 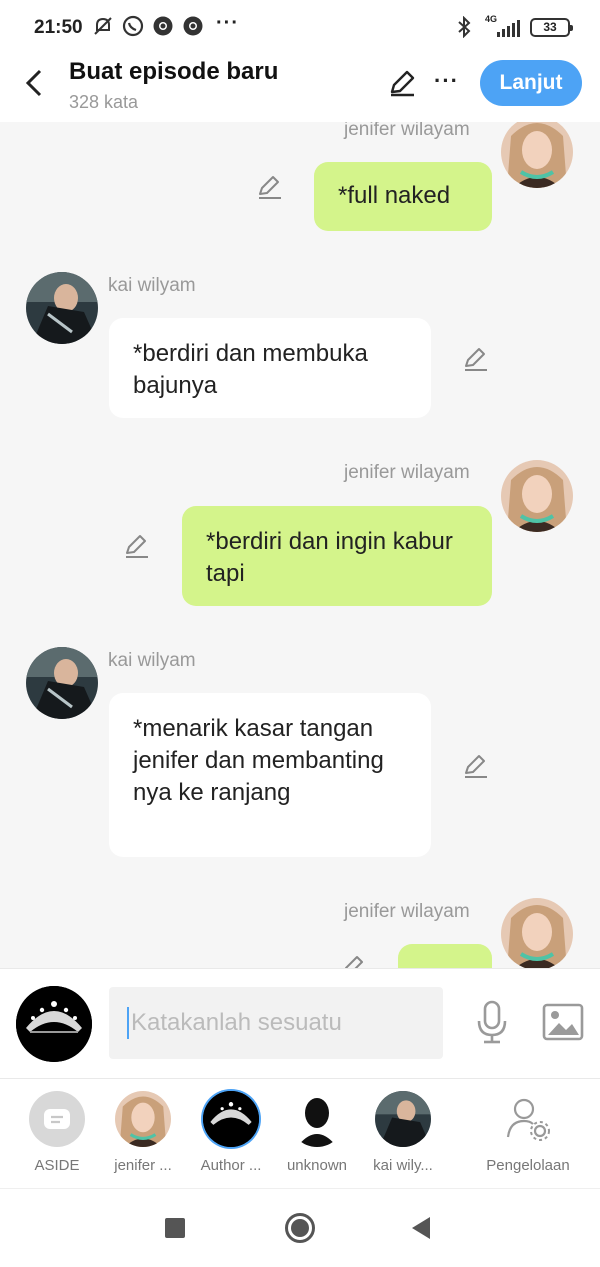 I want to click on back-arrow-icon, so click(x=35, y=83).